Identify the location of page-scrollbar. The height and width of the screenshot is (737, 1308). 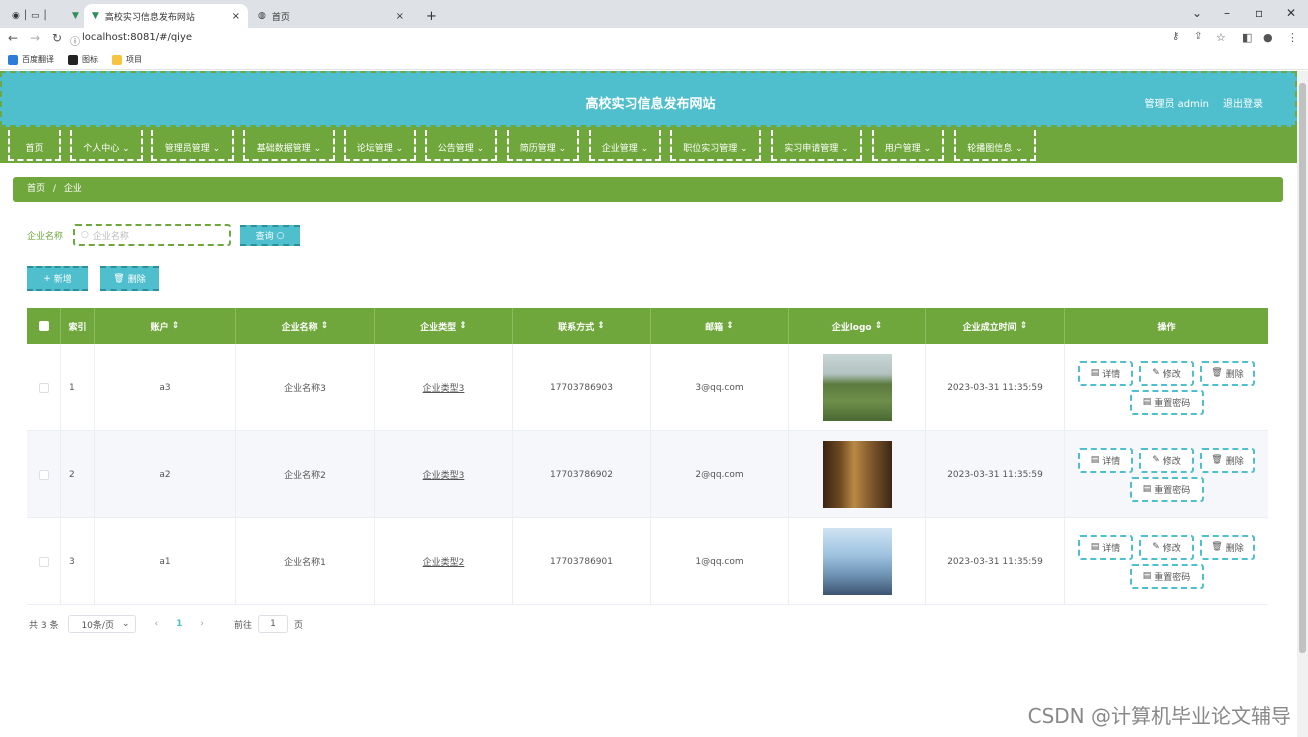
(1302, 404).